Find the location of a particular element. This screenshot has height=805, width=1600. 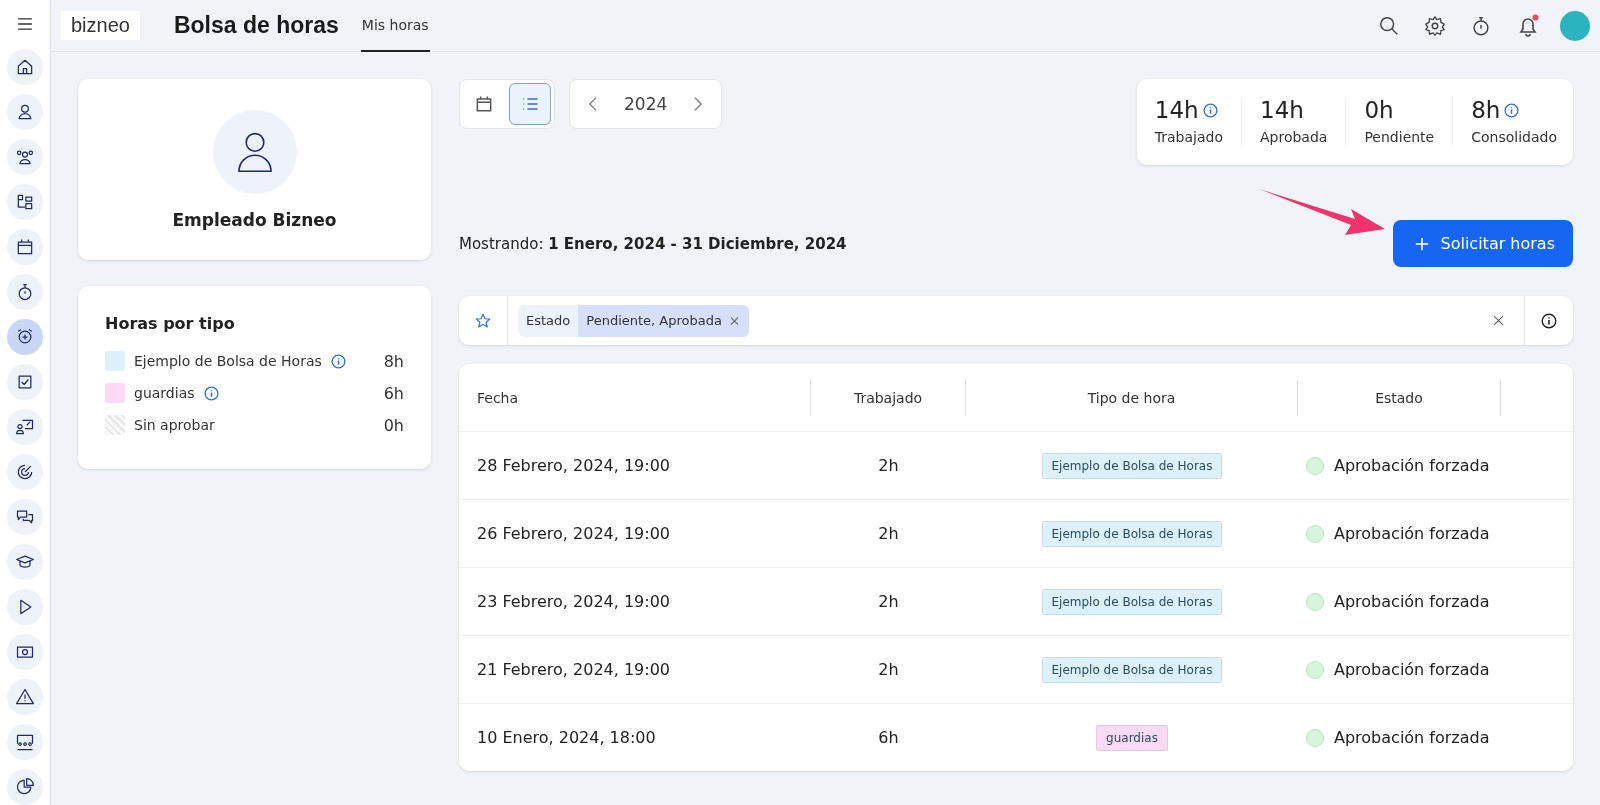

search-icon is located at coordinates (1389, 25).